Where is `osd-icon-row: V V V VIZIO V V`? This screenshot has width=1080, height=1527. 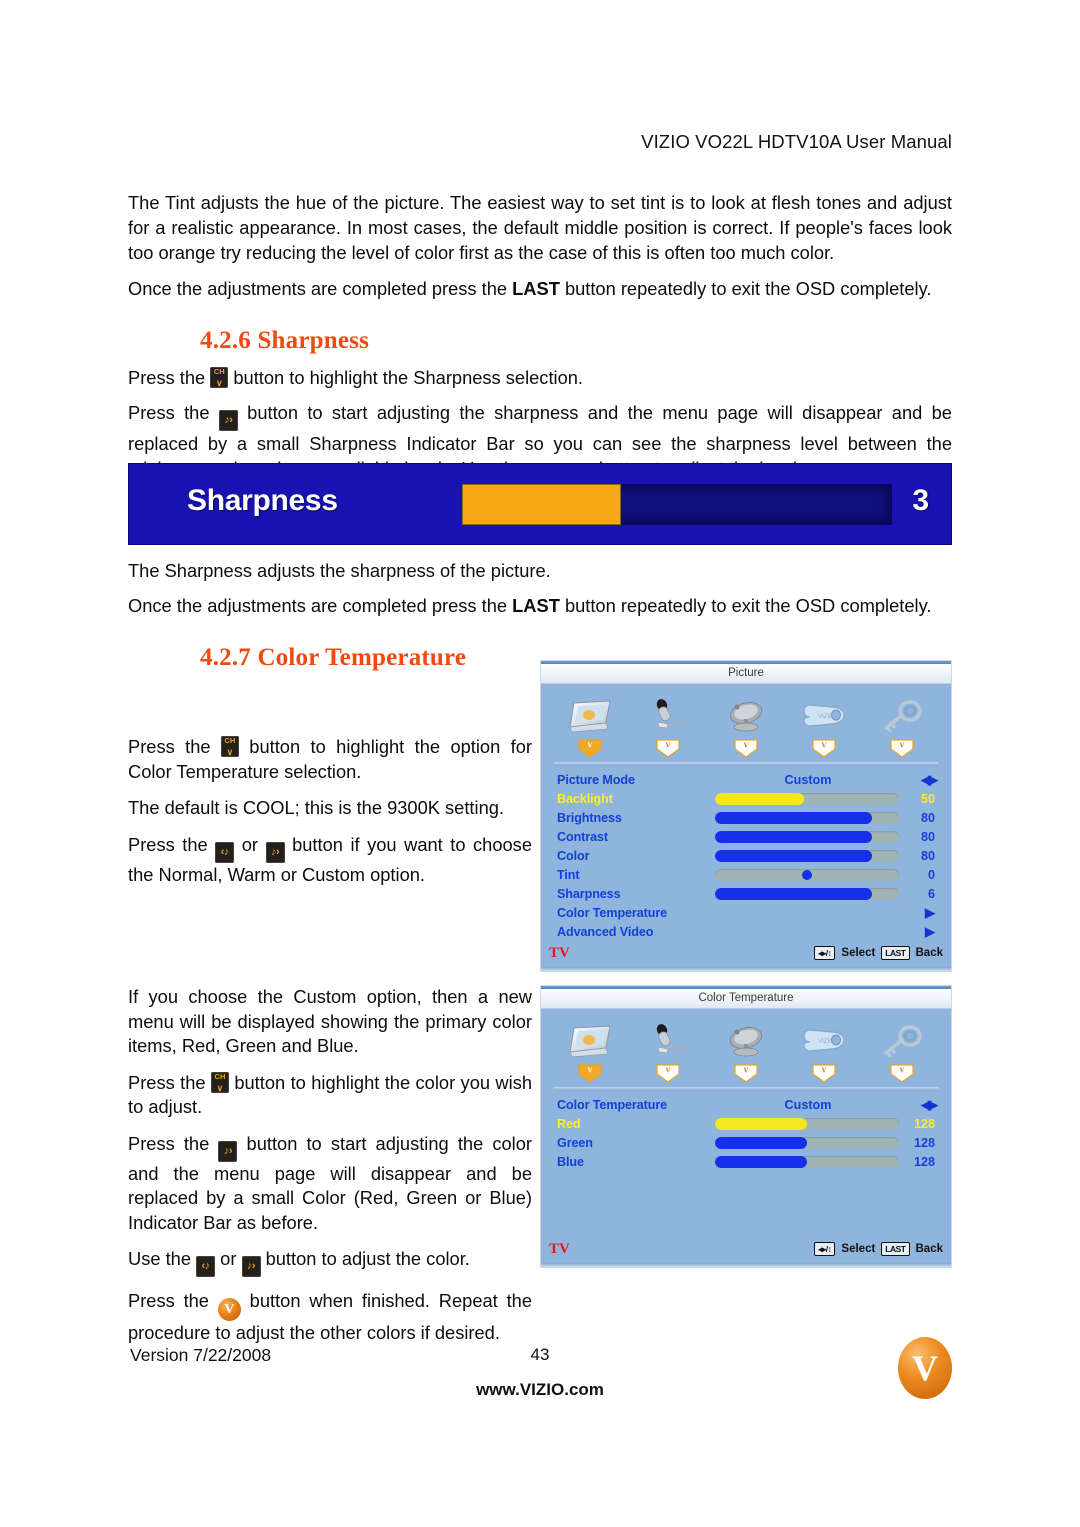 osd-icon-row: V V V VIZIO V V is located at coordinates (746, 724).